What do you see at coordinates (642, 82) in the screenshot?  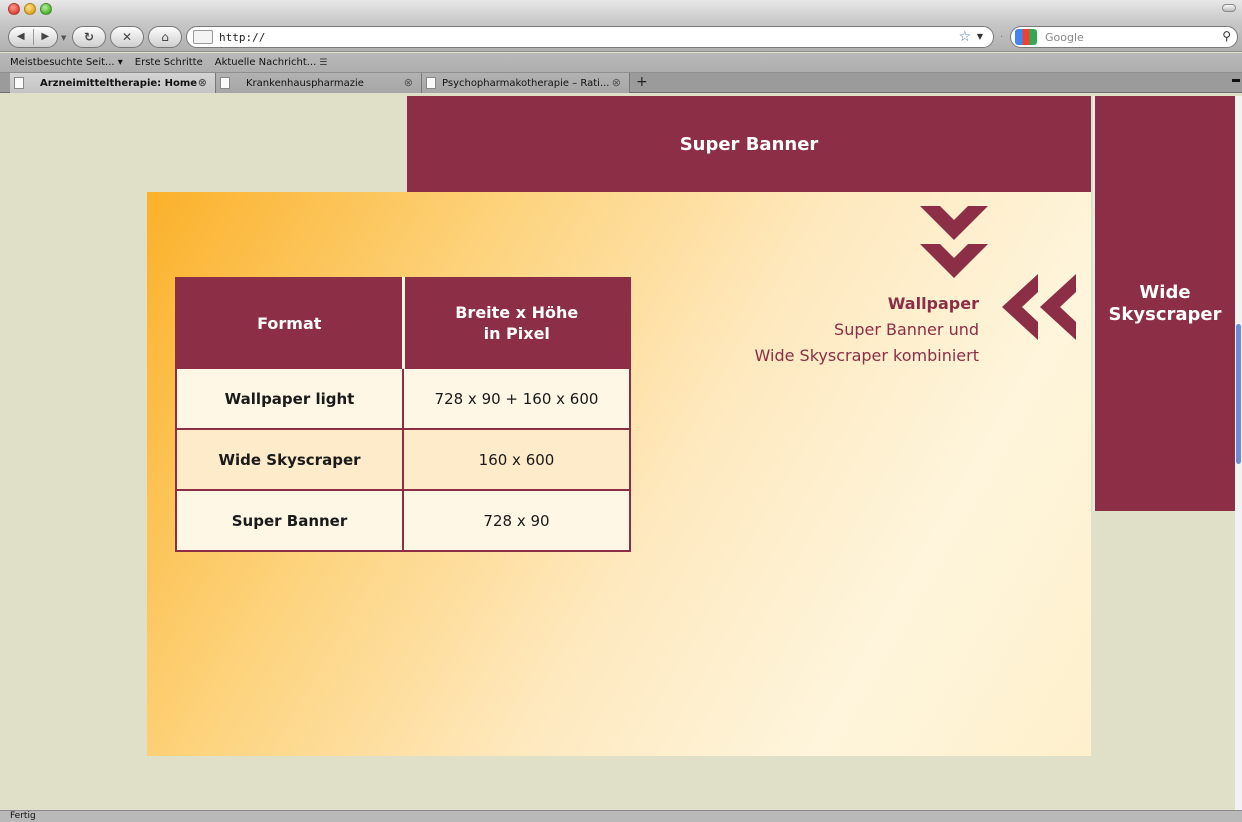 I see `new-tab-icon: +` at bounding box center [642, 82].